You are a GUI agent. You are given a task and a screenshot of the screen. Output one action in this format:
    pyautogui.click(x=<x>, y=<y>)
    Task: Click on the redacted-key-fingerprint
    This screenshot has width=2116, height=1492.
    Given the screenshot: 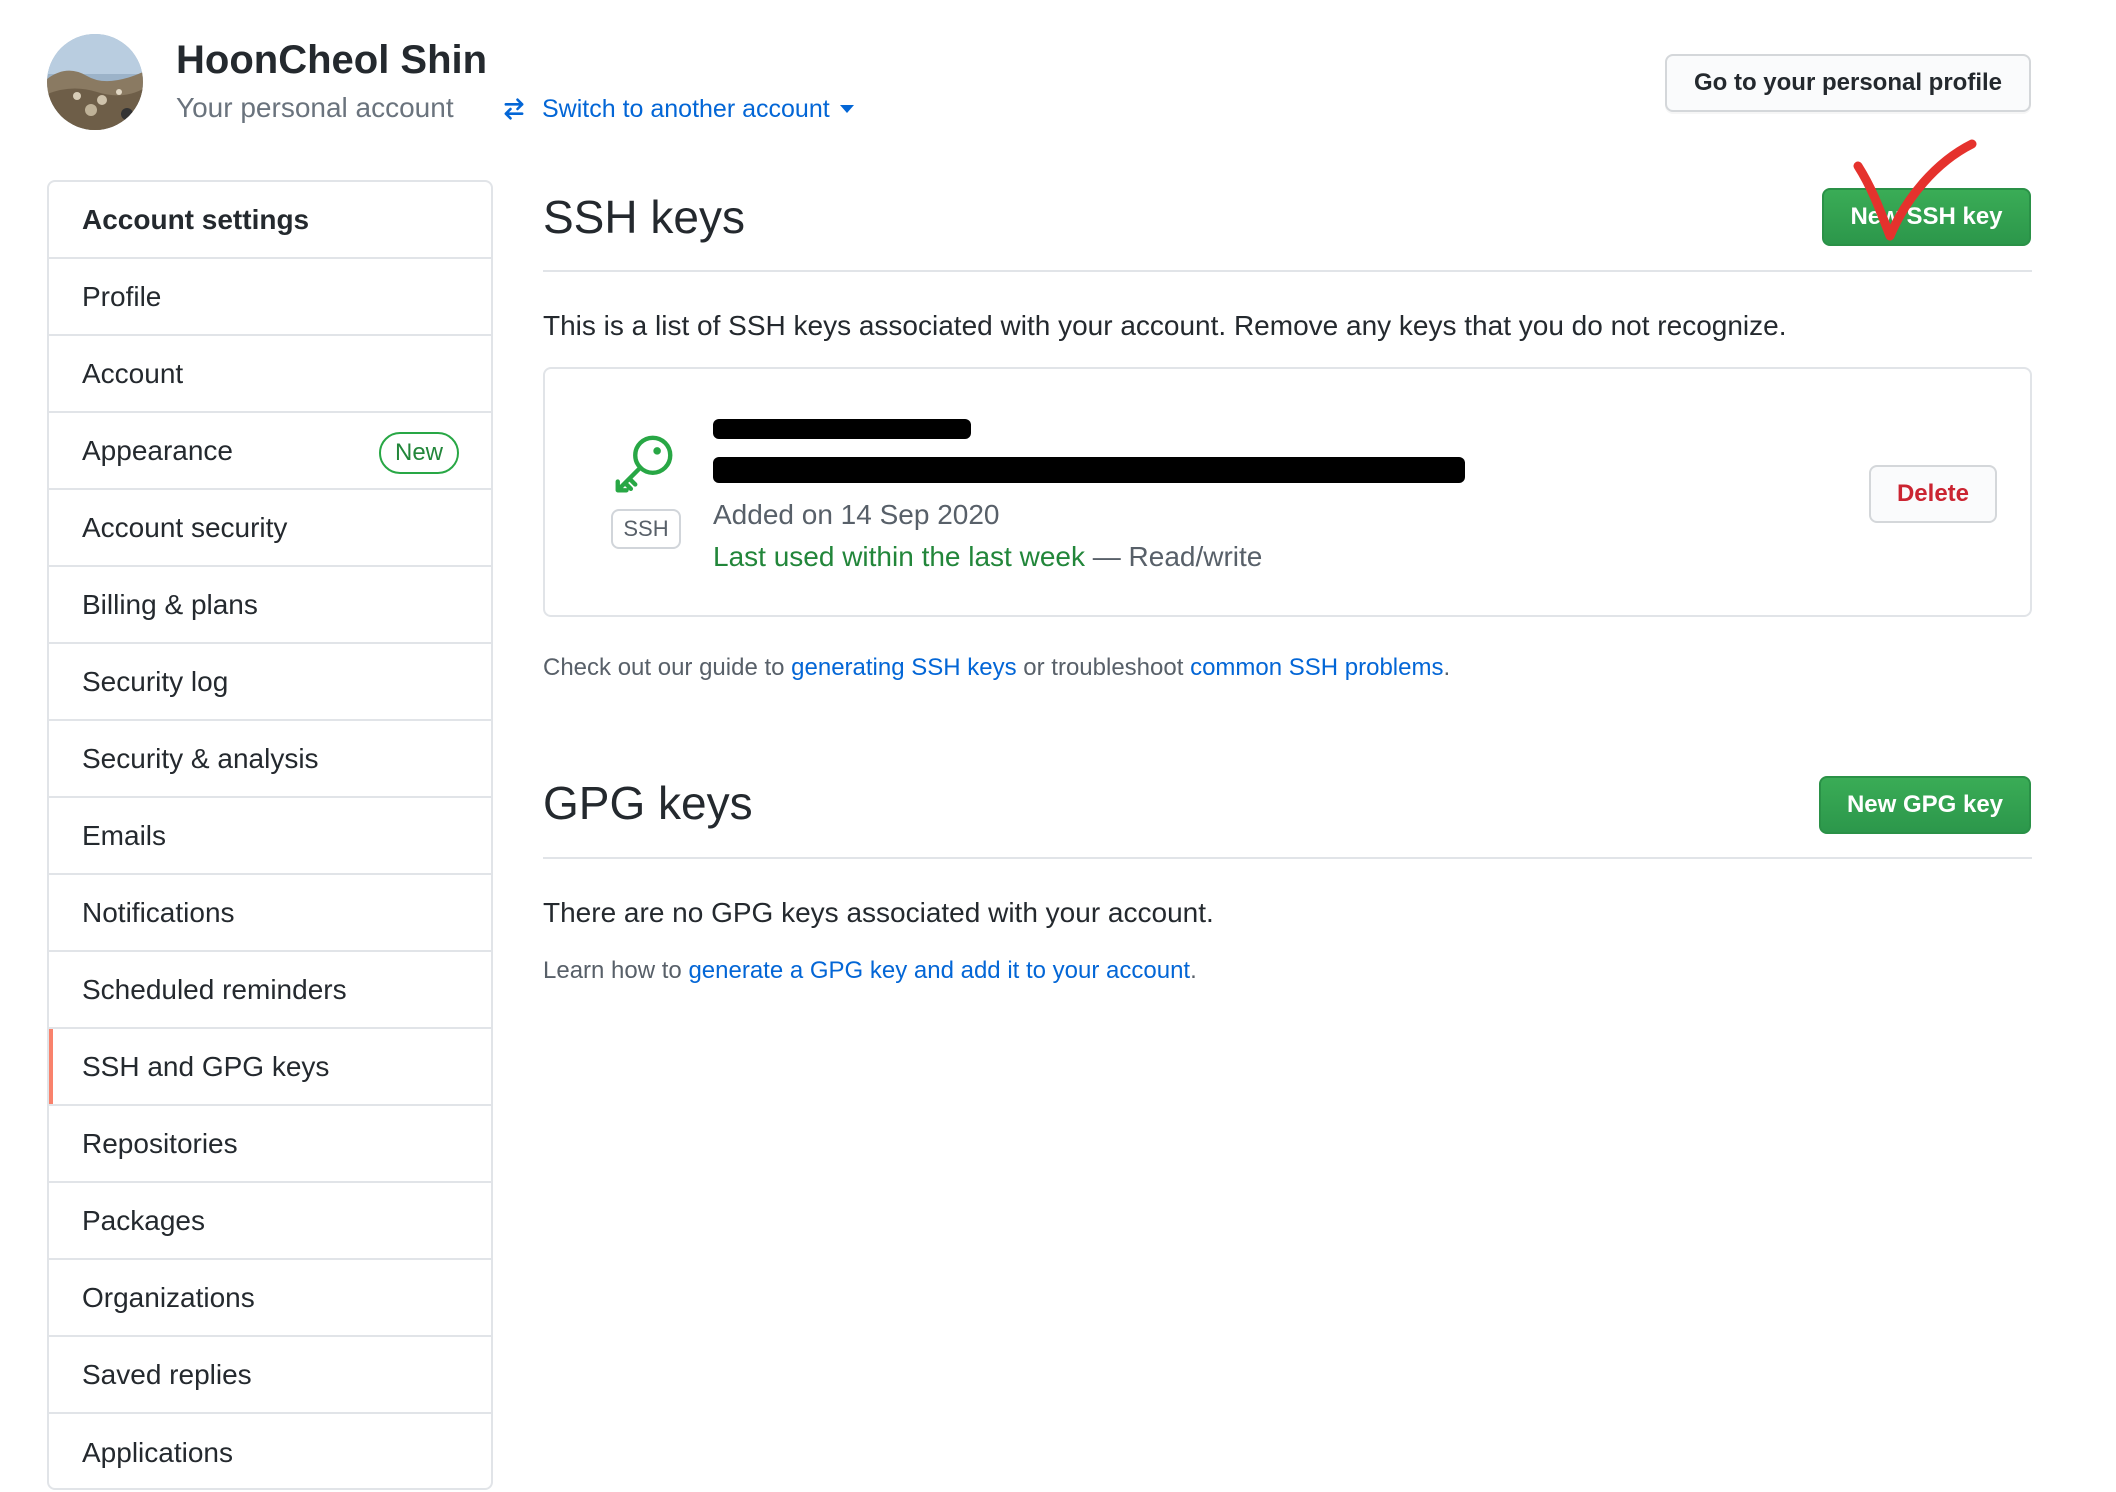 What is the action you would take?
    pyautogui.click(x=1089, y=470)
    